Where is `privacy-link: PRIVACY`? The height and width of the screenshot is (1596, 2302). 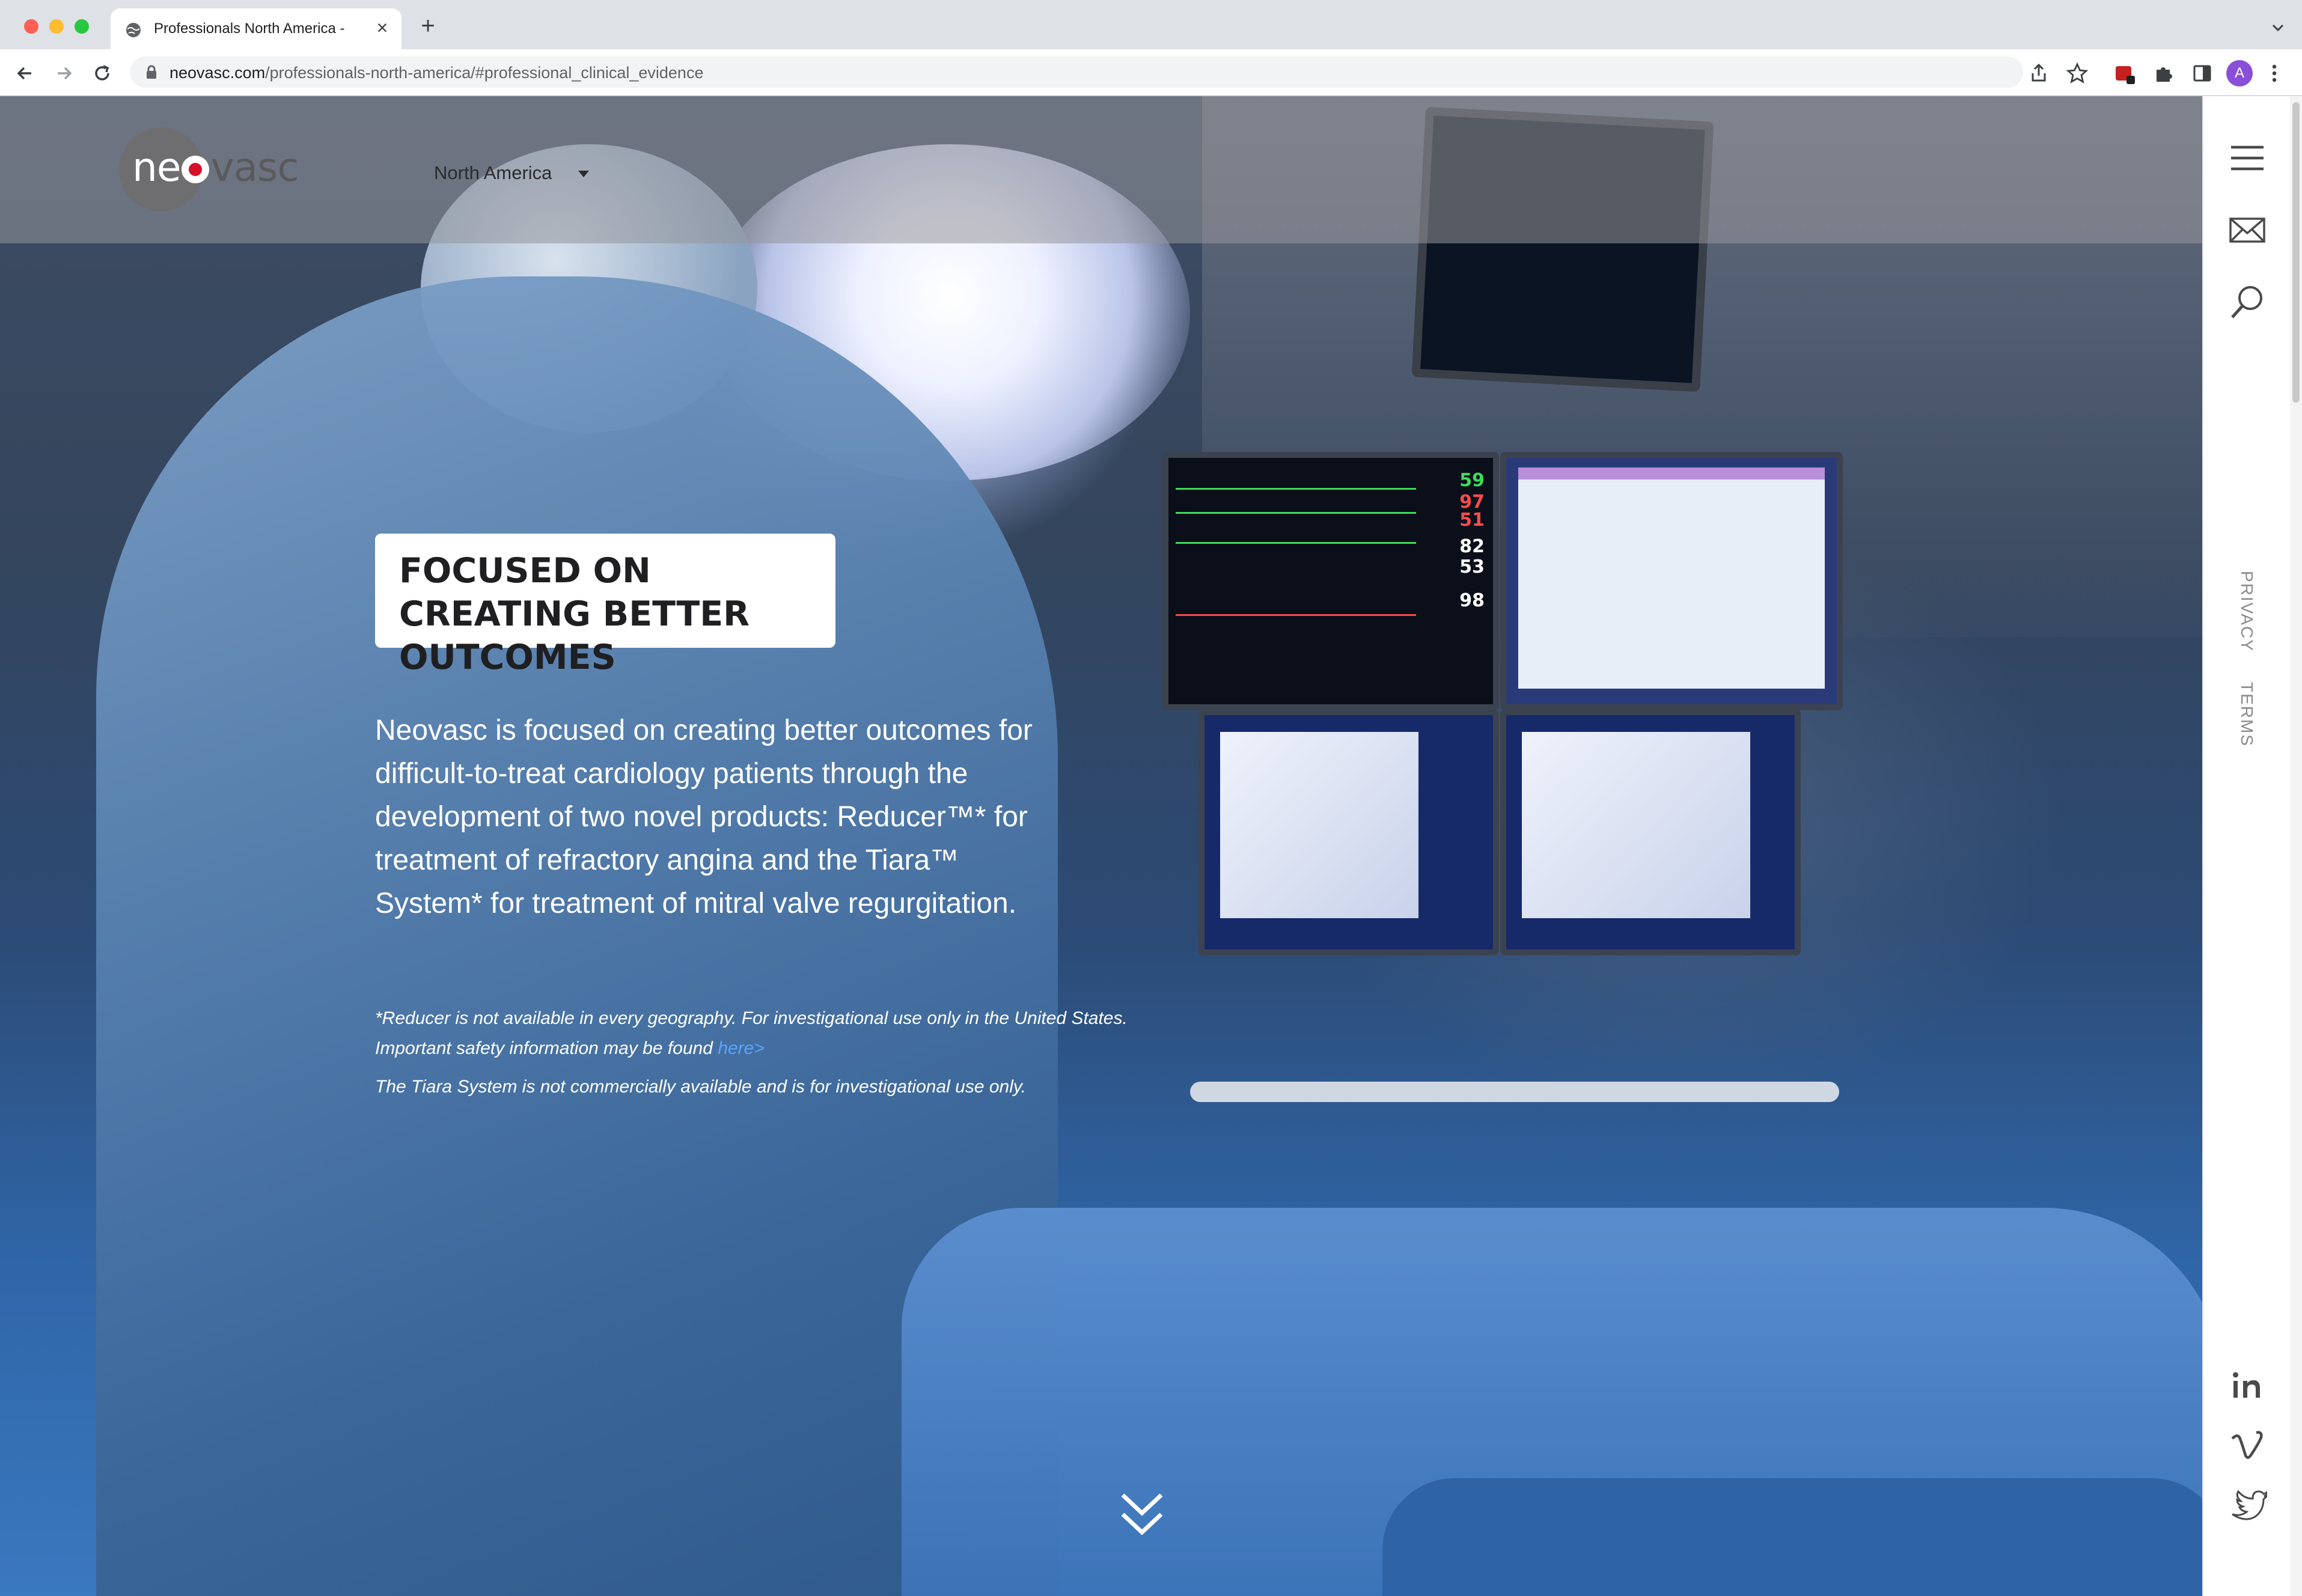
privacy-link: PRIVACY is located at coordinates (2246, 611).